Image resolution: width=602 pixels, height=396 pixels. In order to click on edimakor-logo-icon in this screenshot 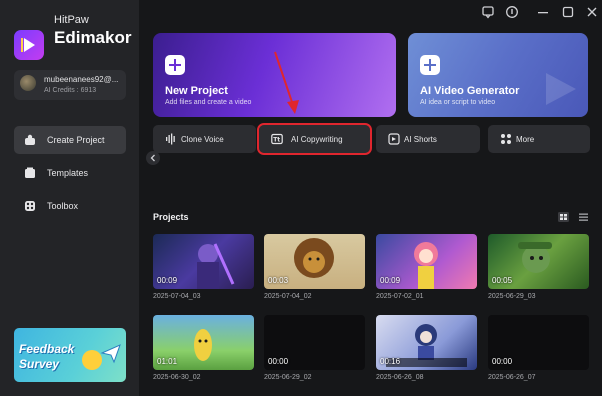, I will do `click(29, 45)`.